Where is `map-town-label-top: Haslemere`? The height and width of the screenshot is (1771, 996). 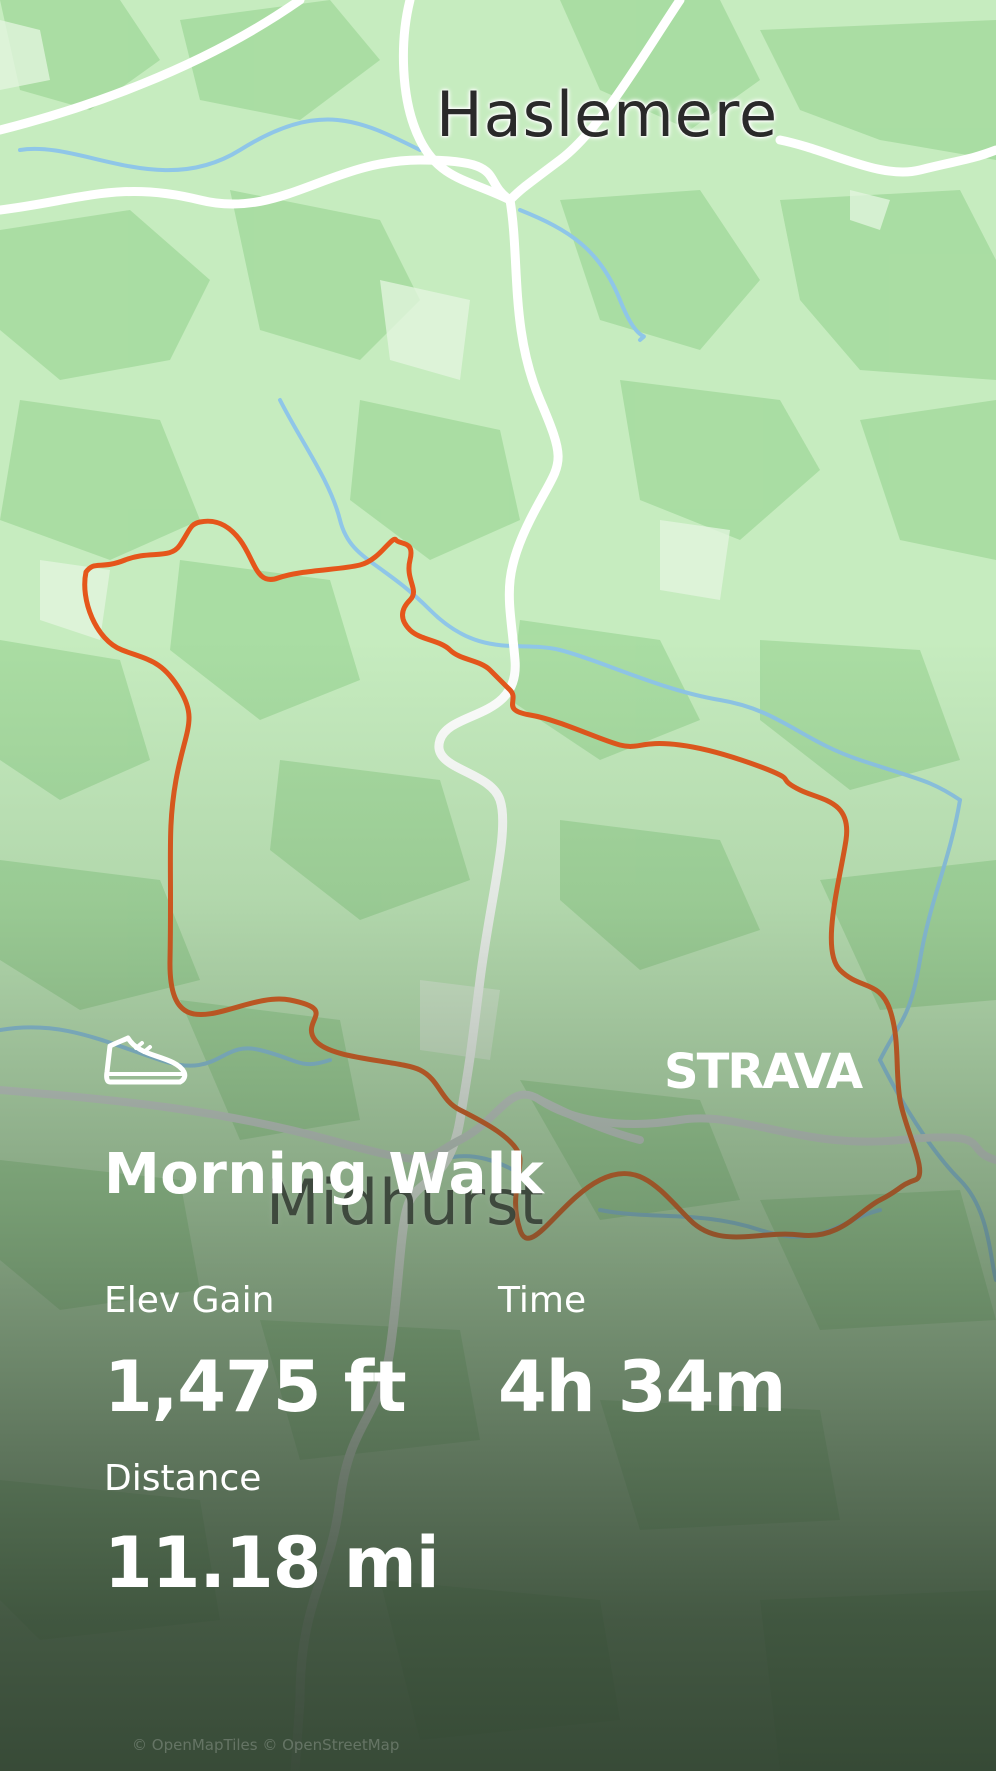
map-town-label-top: Haslemere is located at coordinates (607, 114).